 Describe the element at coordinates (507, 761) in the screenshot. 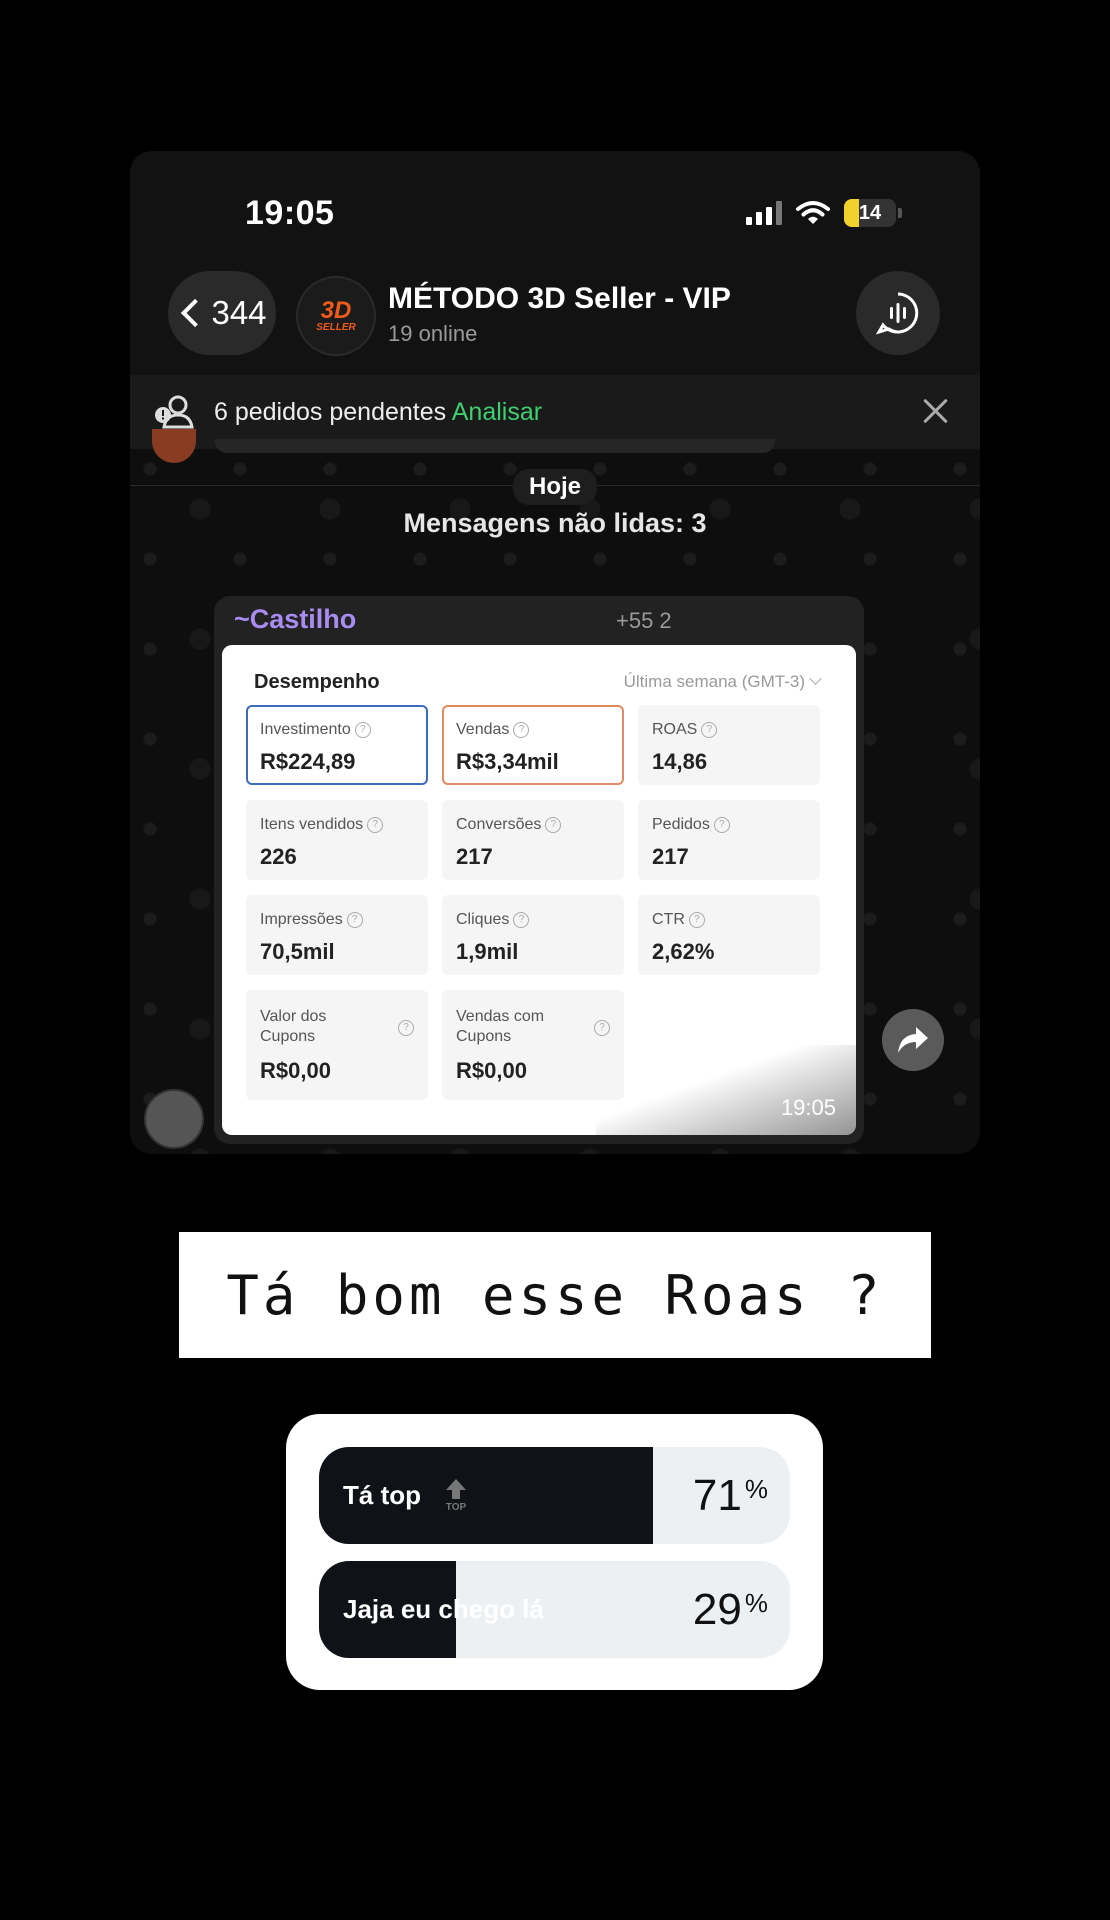

I see `metric-value: R$3,34mil` at that location.